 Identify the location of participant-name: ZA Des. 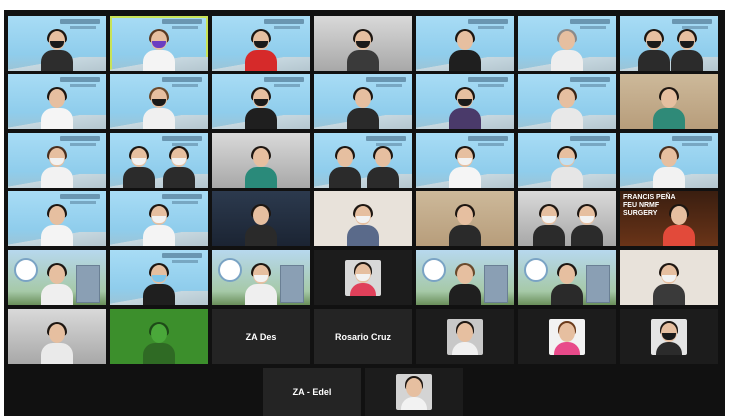
(261, 336).